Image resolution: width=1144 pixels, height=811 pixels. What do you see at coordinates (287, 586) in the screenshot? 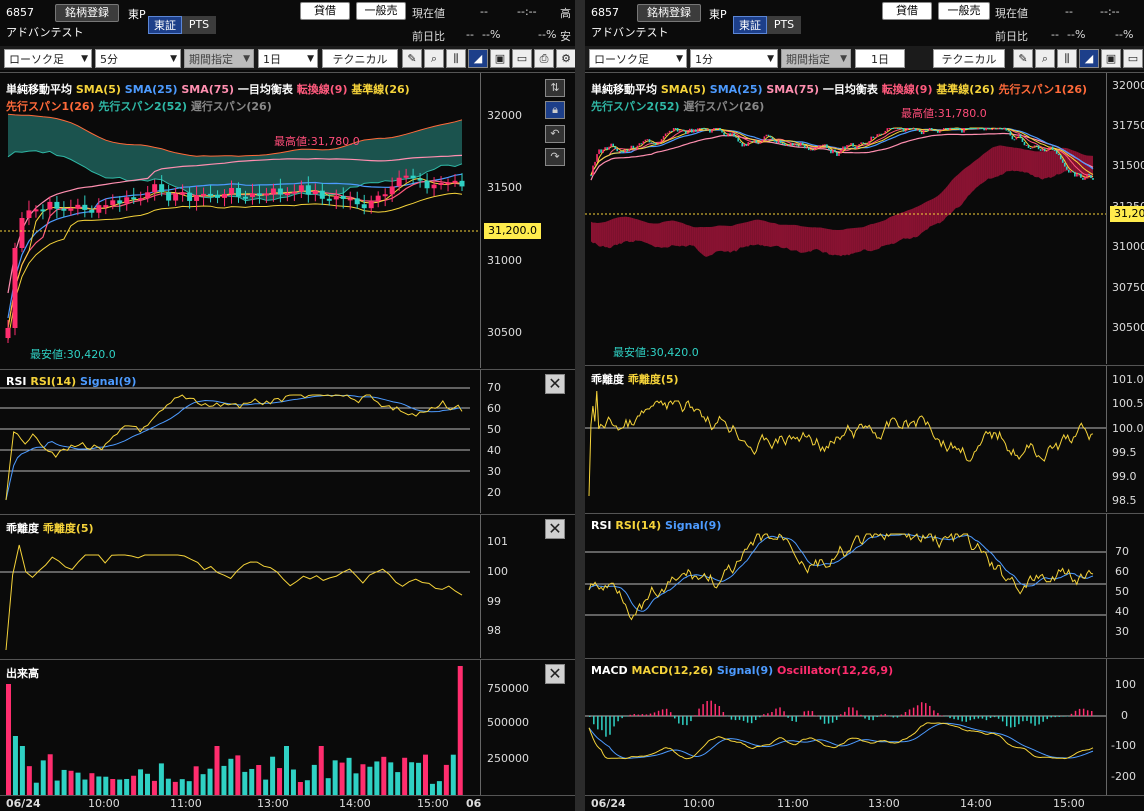
I see `left-deviation-panel: 101 100 99 98 乖離度 乖離度(5) ✕` at bounding box center [287, 586].